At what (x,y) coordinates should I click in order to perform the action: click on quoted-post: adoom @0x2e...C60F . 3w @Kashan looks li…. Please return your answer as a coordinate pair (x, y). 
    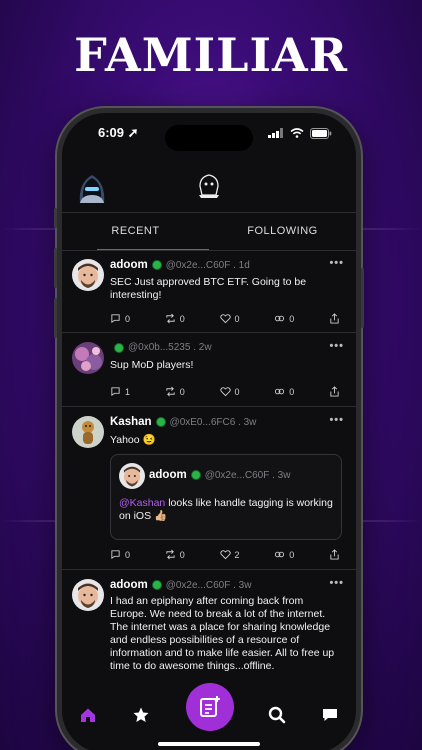
    Looking at the image, I should click on (226, 497).